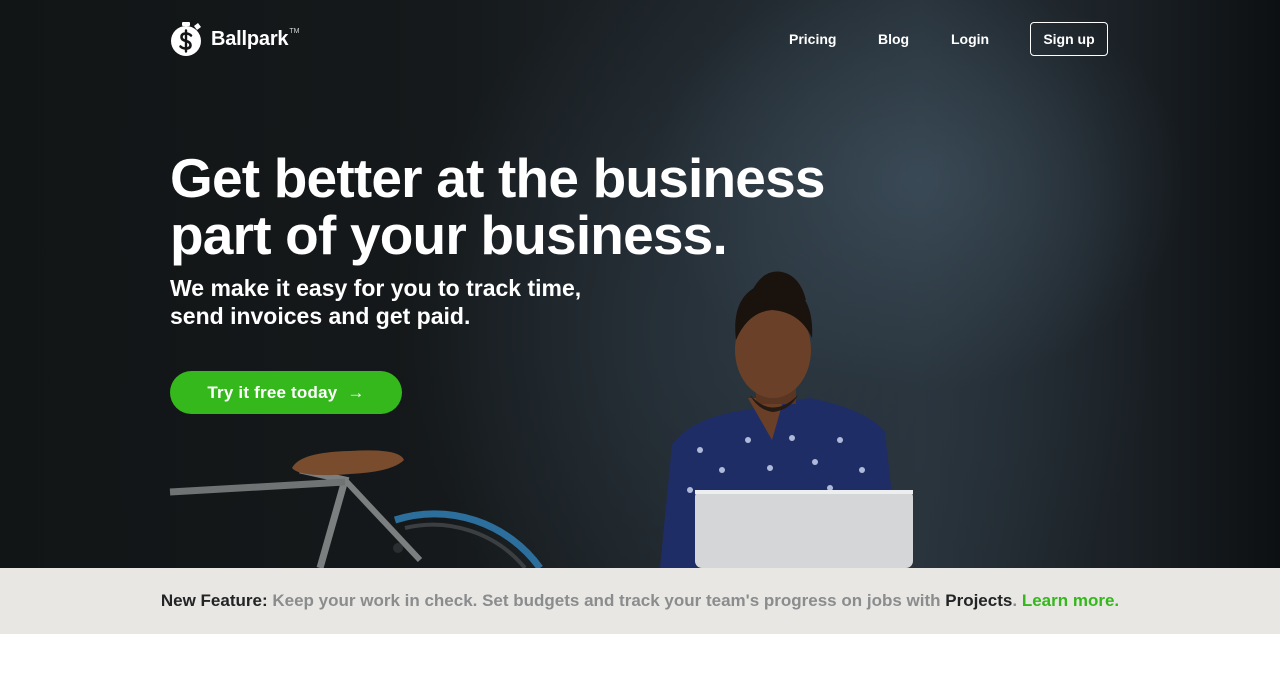 This screenshot has width=1280, height=700. What do you see at coordinates (214, 600) in the screenshot?
I see `banner-lead: New Feature:` at bounding box center [214, 600].